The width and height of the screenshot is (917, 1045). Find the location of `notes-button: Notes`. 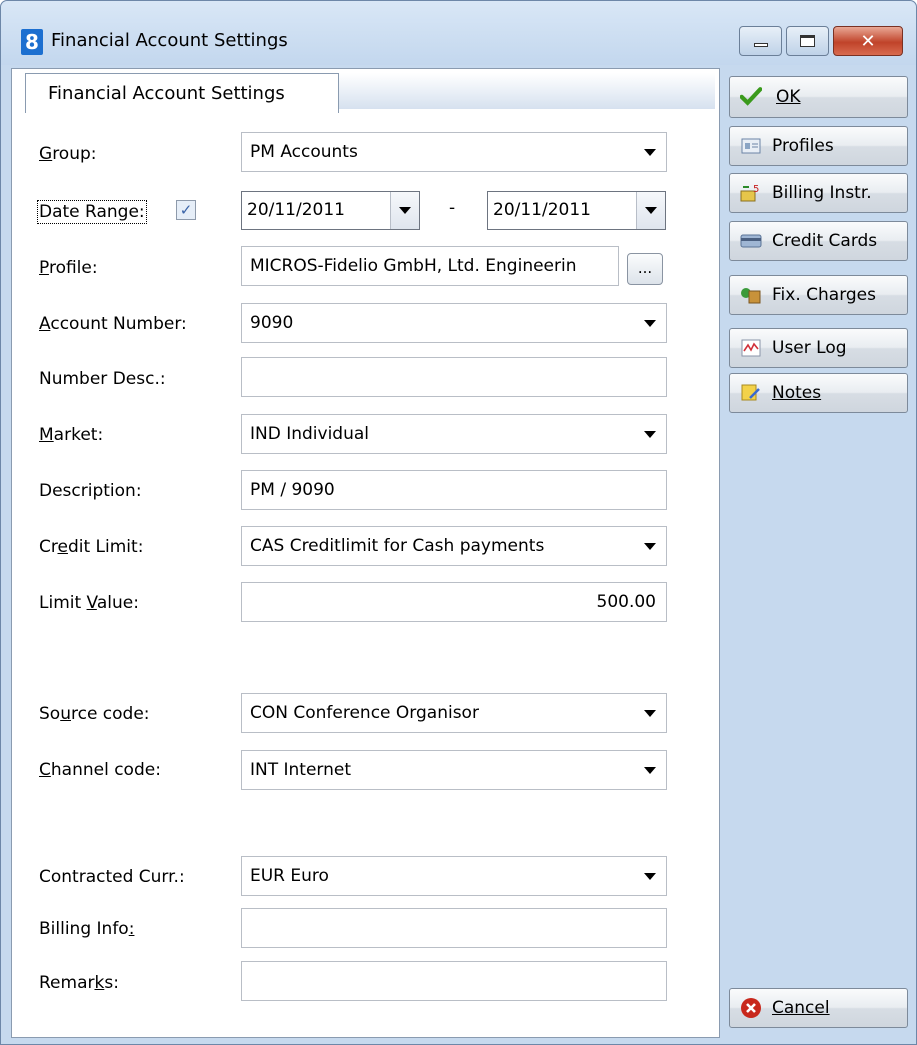

notes-button: Notes is located at coordinates (818, 393).